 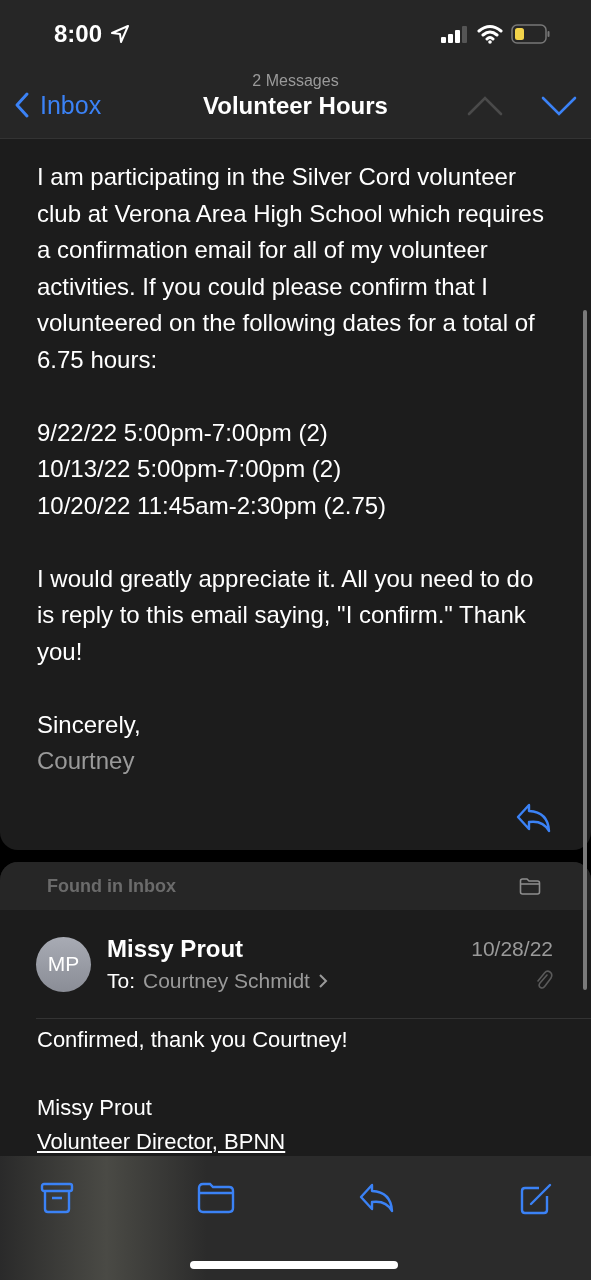 What do you see at coordinates (322, 981) in the screenshot?
I see `chevron-icon` at bounding box center [322, 981].